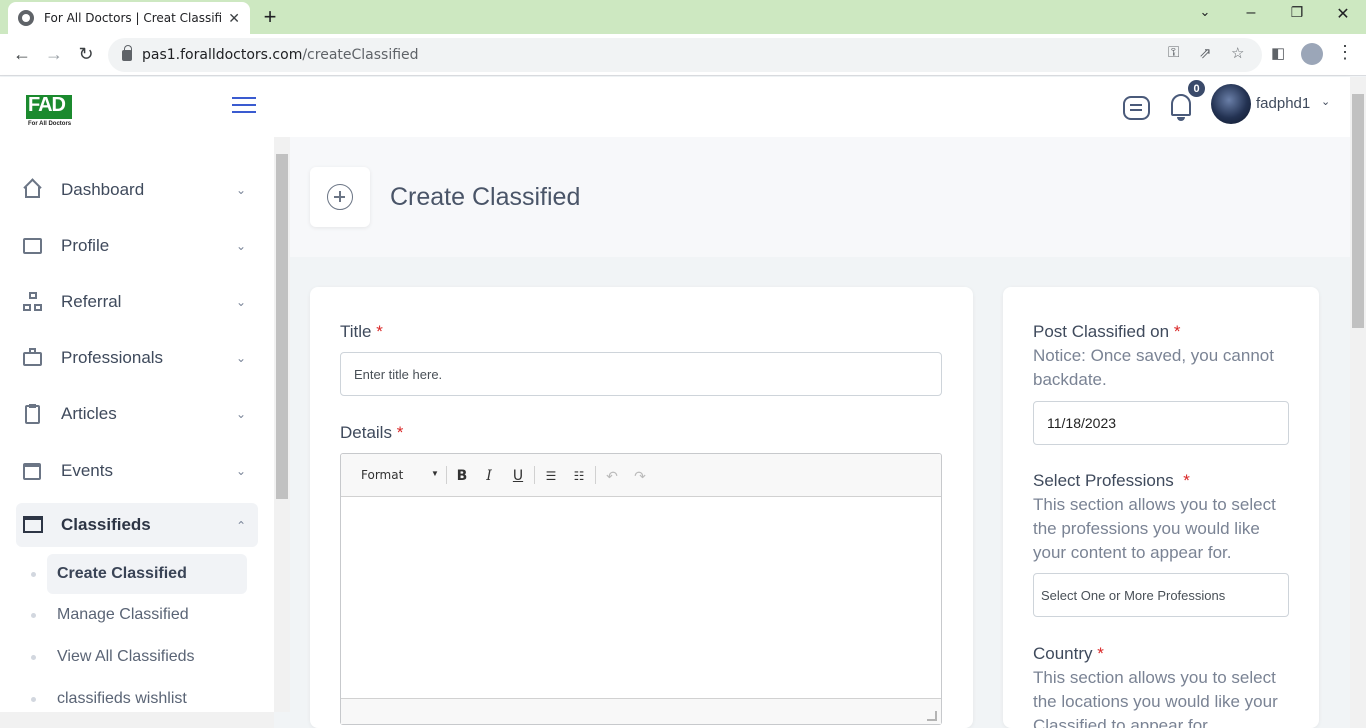  Describe the element at coordinates (280, 55) in the screenshot. I see `url-text: pas1.foralldoctors.com/createClassified` at that location.